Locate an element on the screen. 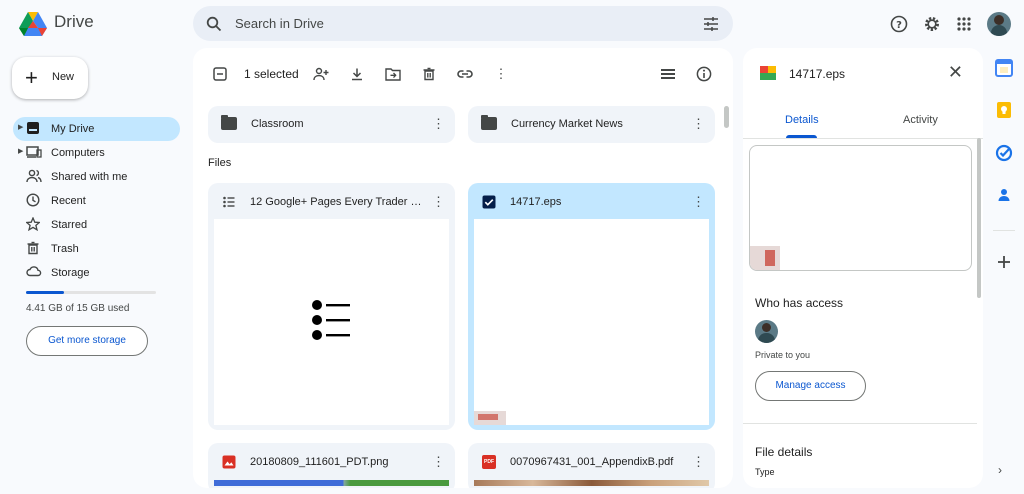  storage-progress-fill is located at coordinates (45, 292).